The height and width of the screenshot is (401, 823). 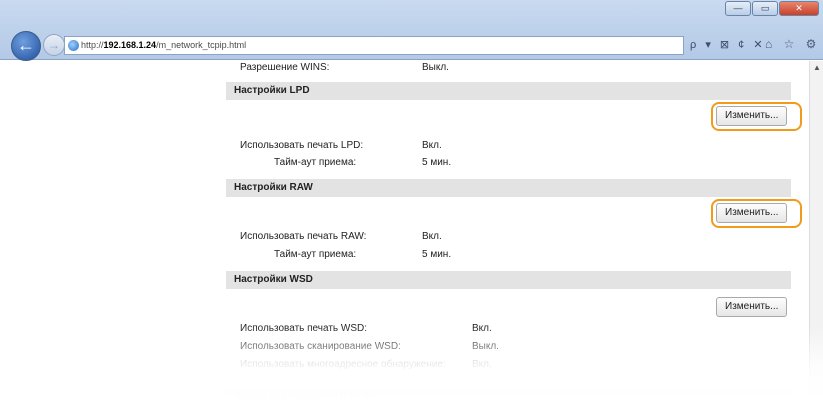 What do you see at coordinates (343, 364) in the screenshot?
I see `wsd-multicast-label: Использовать многоадресное обнаружение:` at bounding box center [343, 364].